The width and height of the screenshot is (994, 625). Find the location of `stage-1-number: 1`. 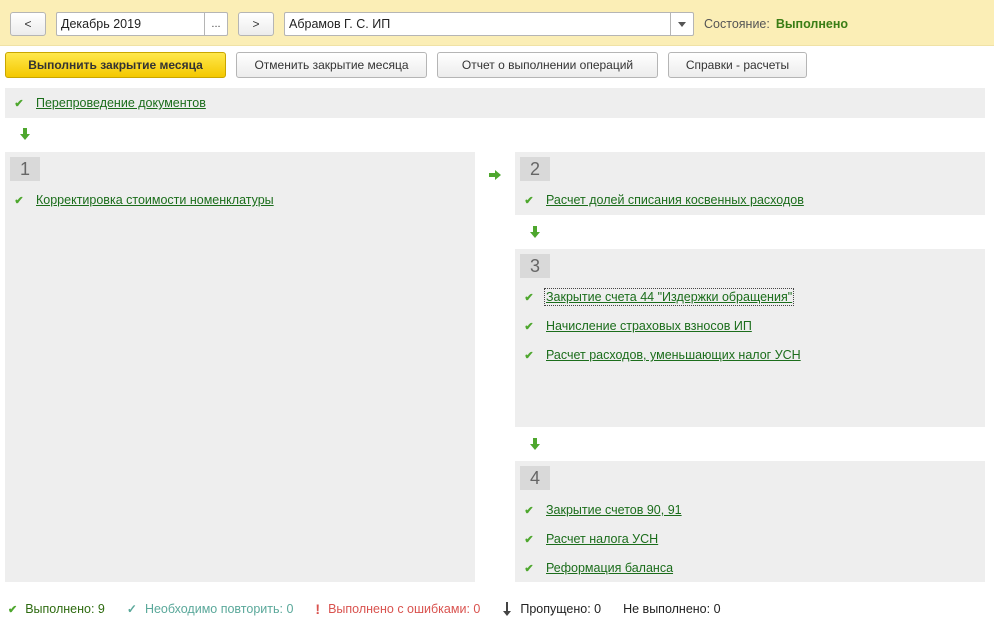

stage-1-number: 1 is located at coordinates (25, 169).